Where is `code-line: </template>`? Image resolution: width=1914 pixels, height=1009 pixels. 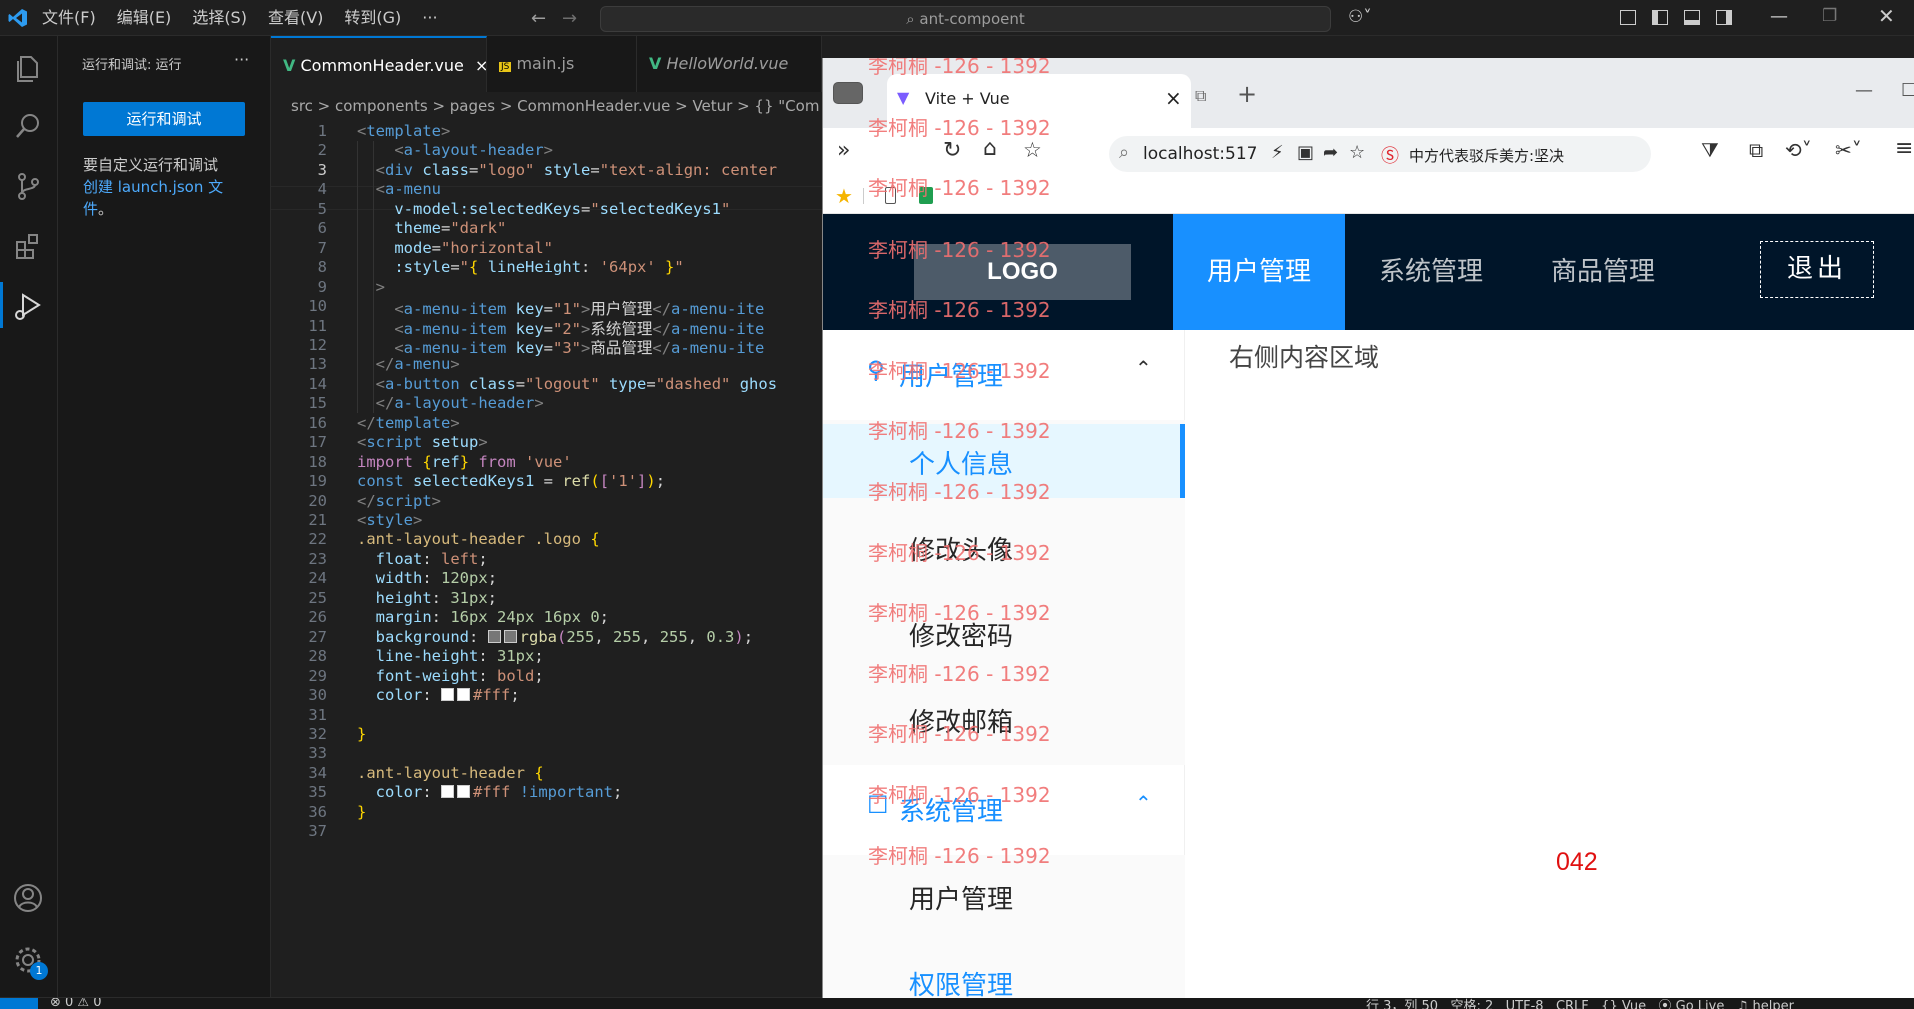
code-line: </template> is located at coordinates (408, 423).